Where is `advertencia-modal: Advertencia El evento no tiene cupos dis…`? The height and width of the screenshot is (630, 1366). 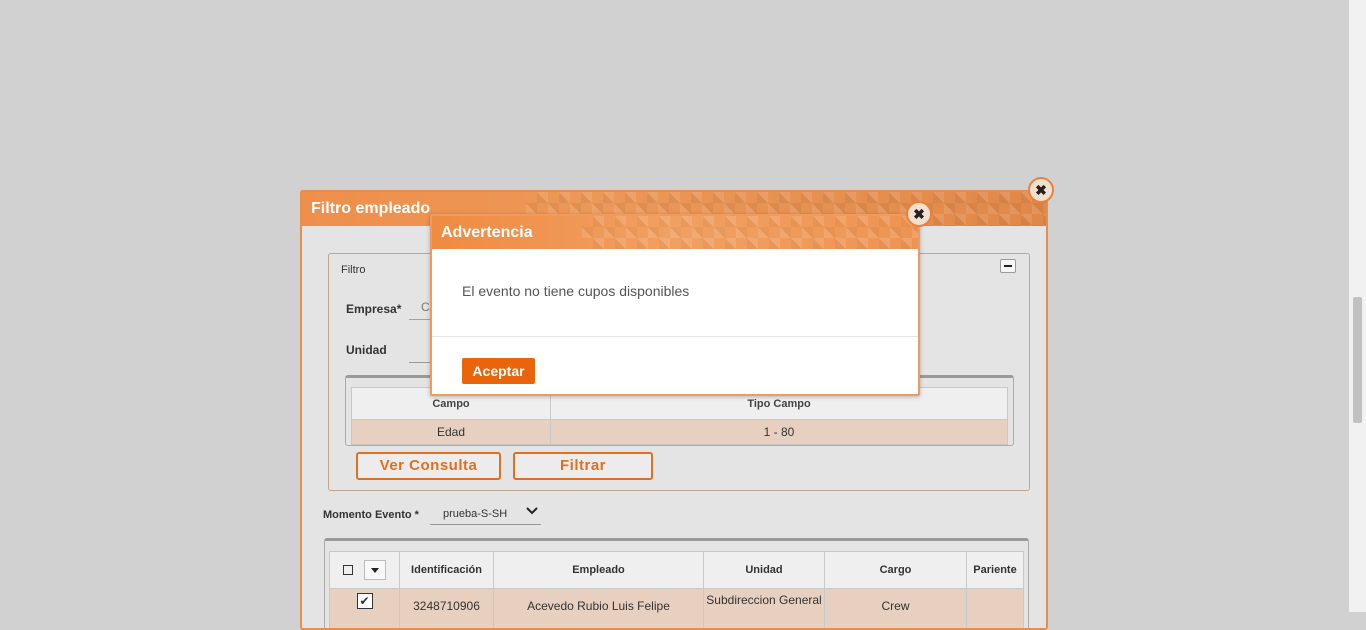
advertencia-modal: Advertencia El evento no tiene cupos dis… is located at coordinates (675, 305).